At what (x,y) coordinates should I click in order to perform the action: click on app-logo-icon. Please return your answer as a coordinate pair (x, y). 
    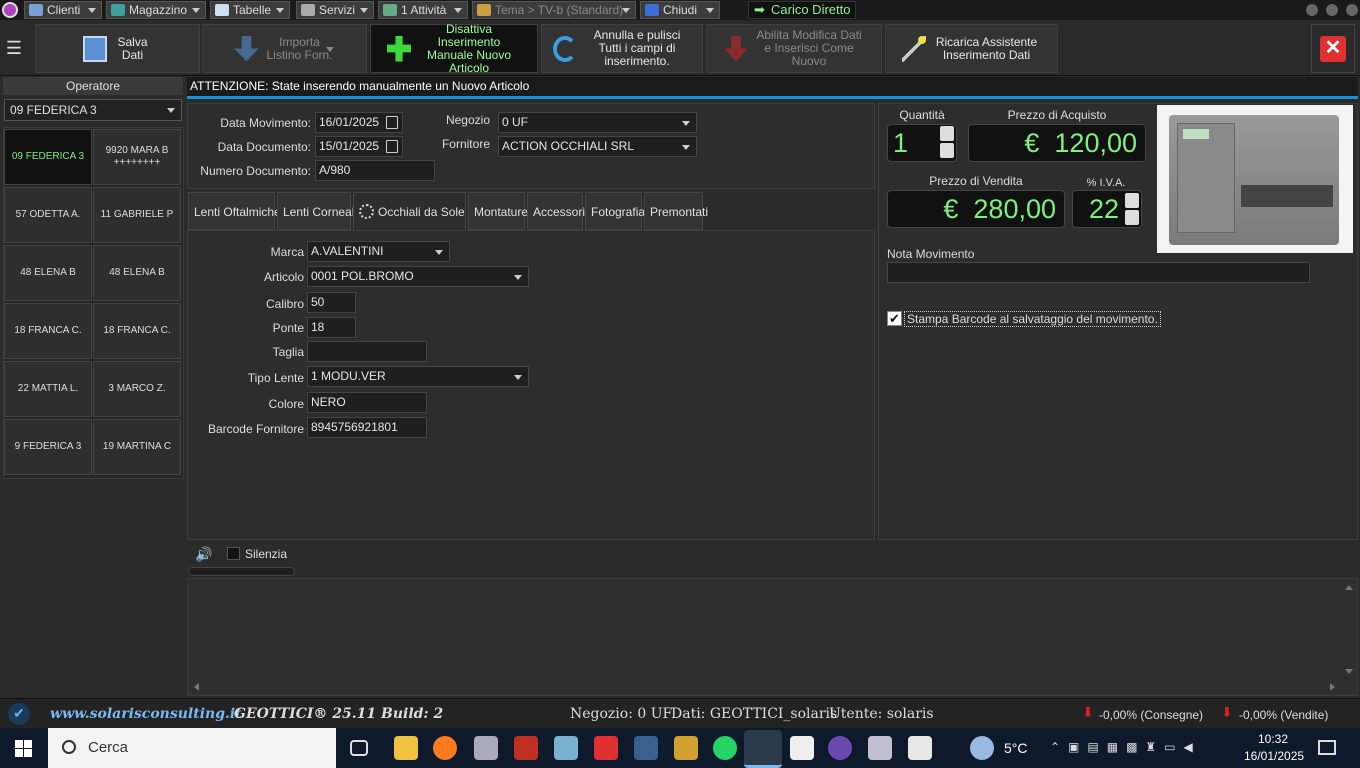
    Looking at the image, I should click on (10, 10).